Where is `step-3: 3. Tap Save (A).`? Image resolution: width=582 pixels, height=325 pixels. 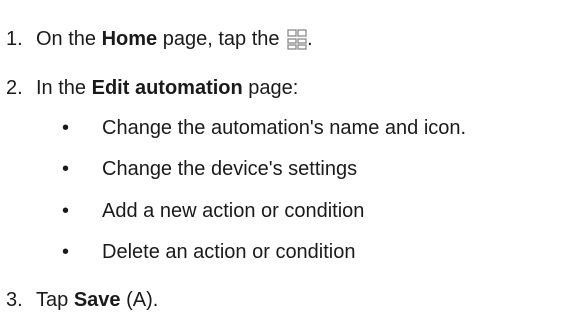 step-3: 3. Tap Save (A). is located at coordinates (79, 300).